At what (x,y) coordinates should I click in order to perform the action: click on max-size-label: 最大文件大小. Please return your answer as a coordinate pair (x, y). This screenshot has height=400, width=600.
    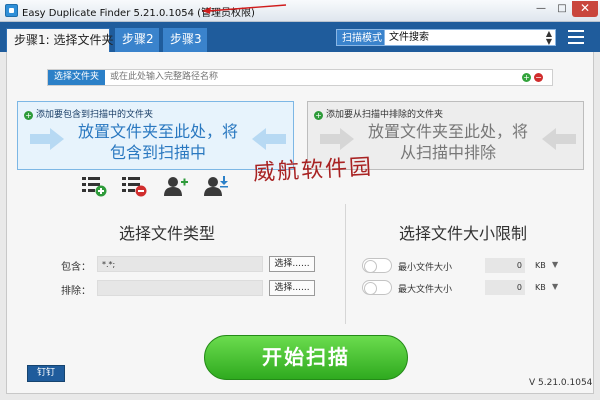
    Looking at the image, I should click on (425, 290).